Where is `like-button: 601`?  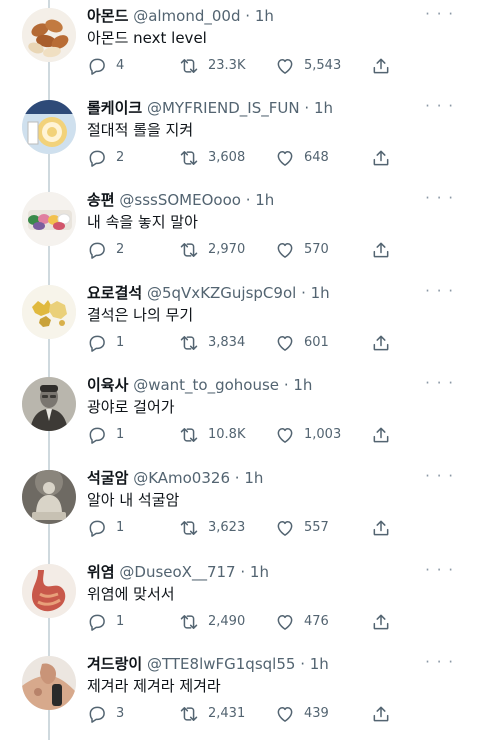 like-button: 601 is located at coordinates (302, 343).